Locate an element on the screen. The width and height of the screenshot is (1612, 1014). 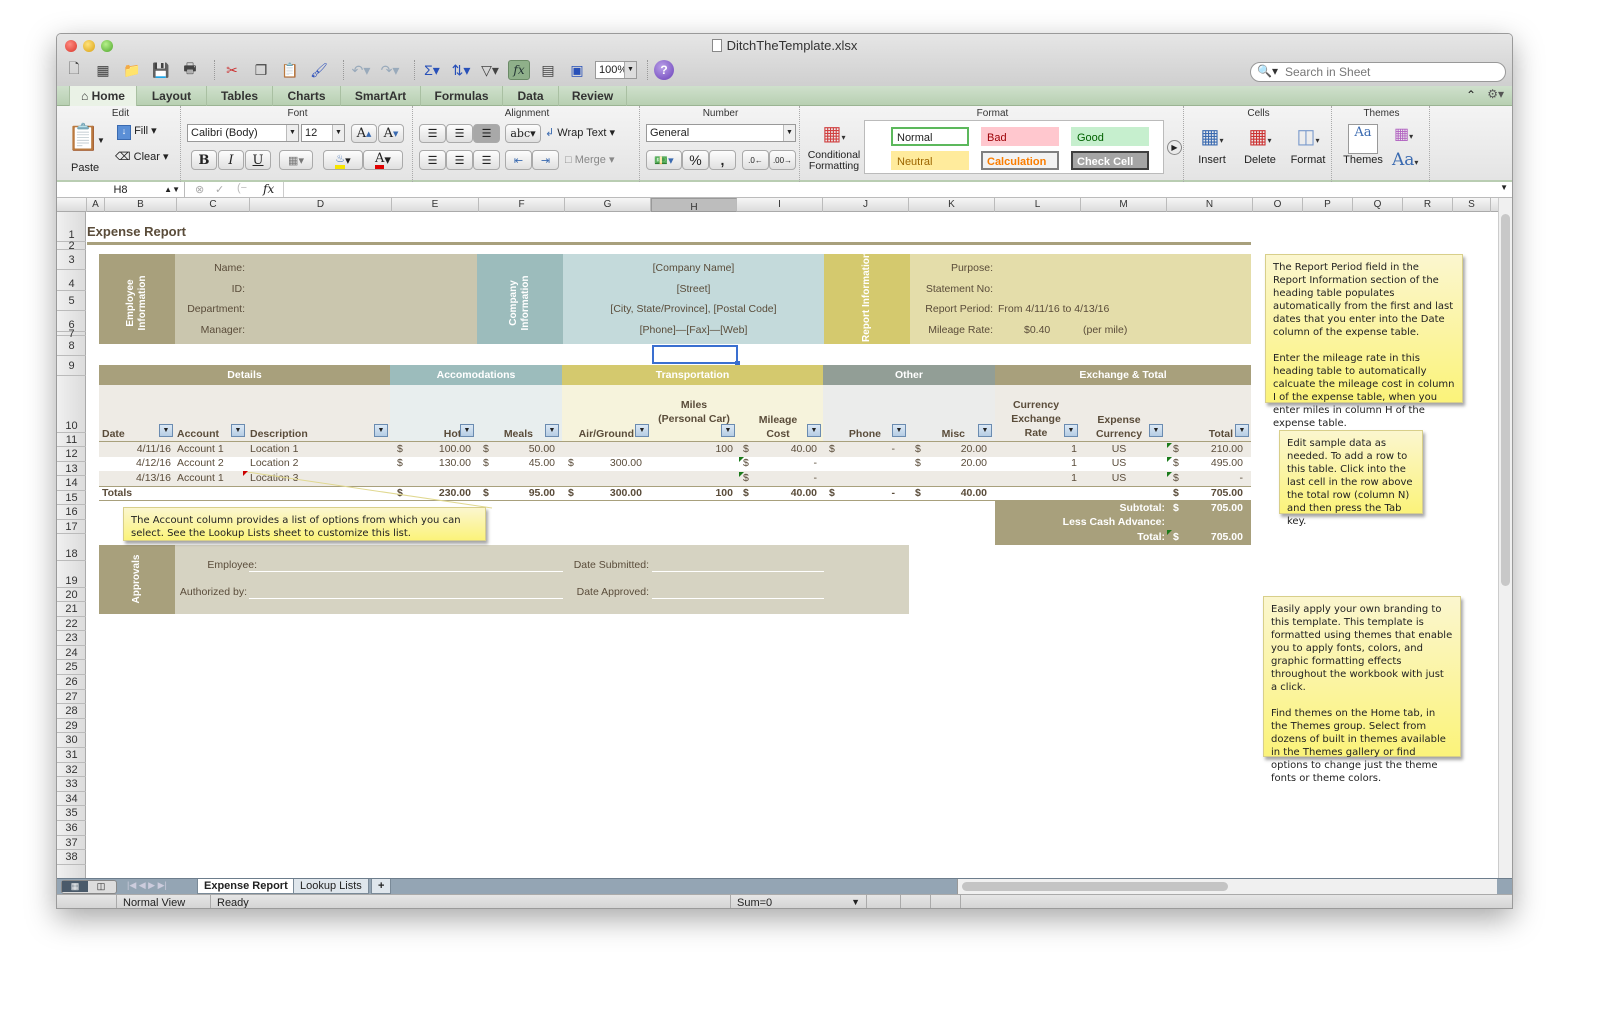
total-phone: - is located at coordinates (870, 493).